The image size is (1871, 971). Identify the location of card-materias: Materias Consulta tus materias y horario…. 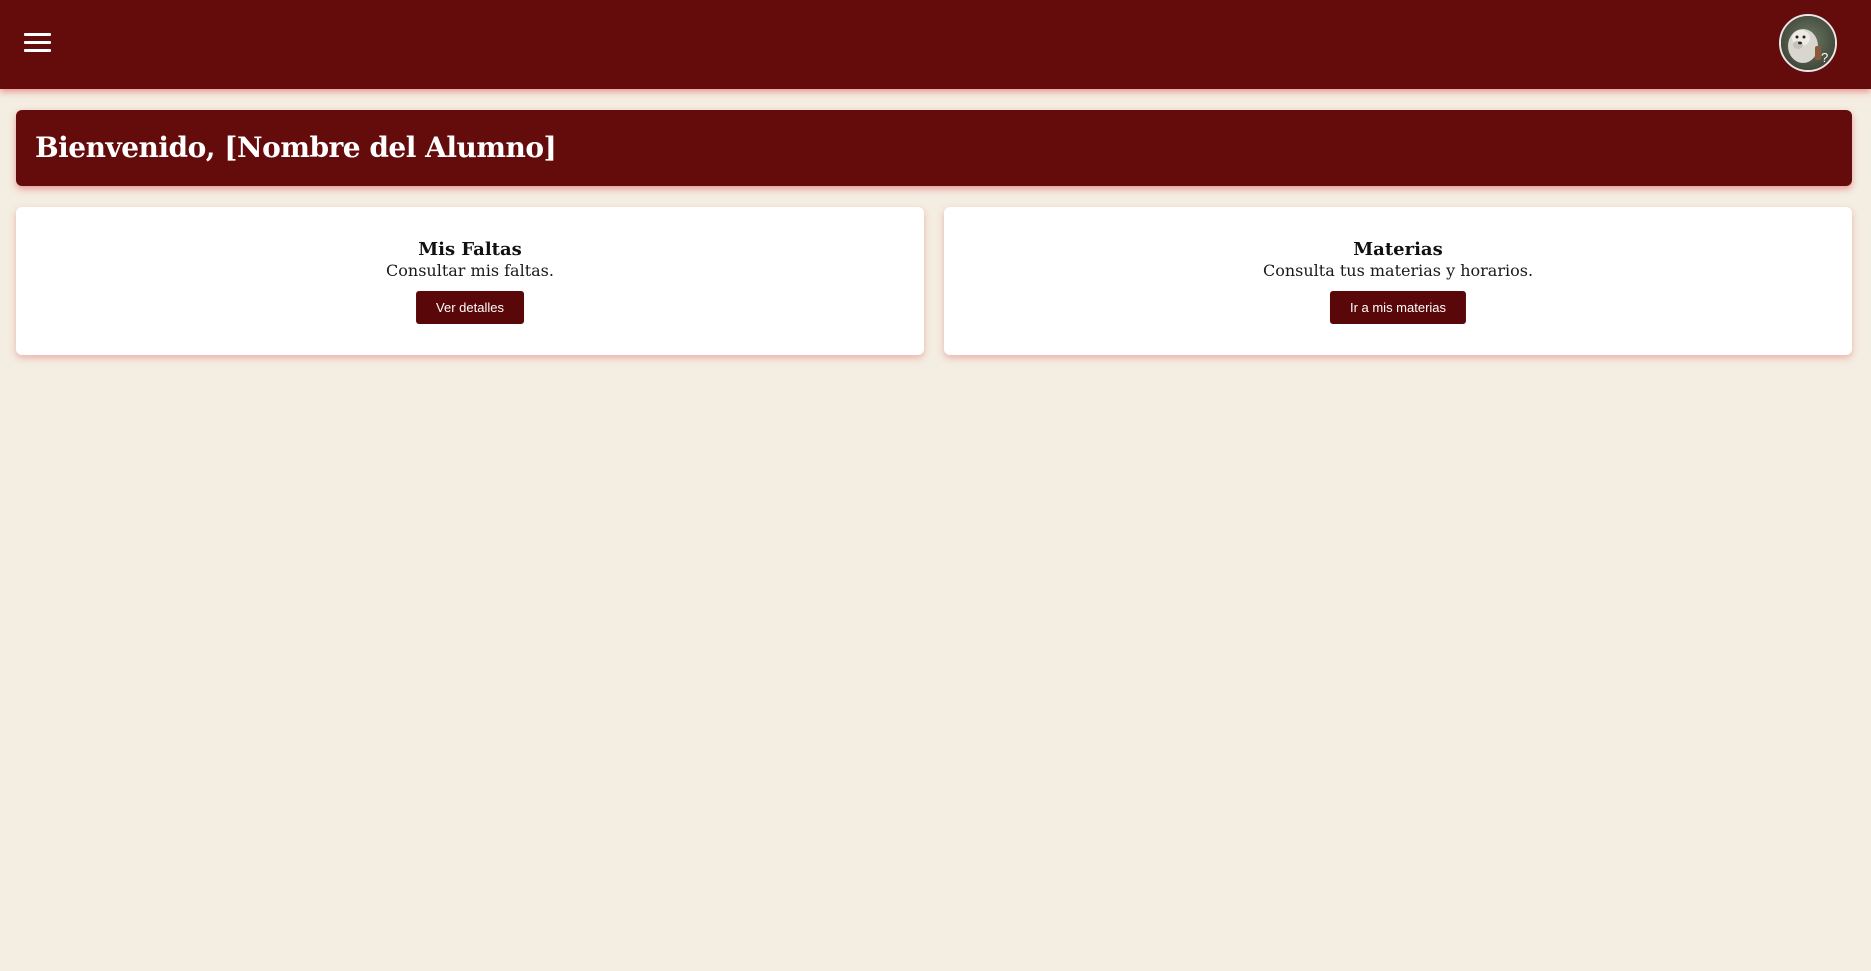
(1398, 281).